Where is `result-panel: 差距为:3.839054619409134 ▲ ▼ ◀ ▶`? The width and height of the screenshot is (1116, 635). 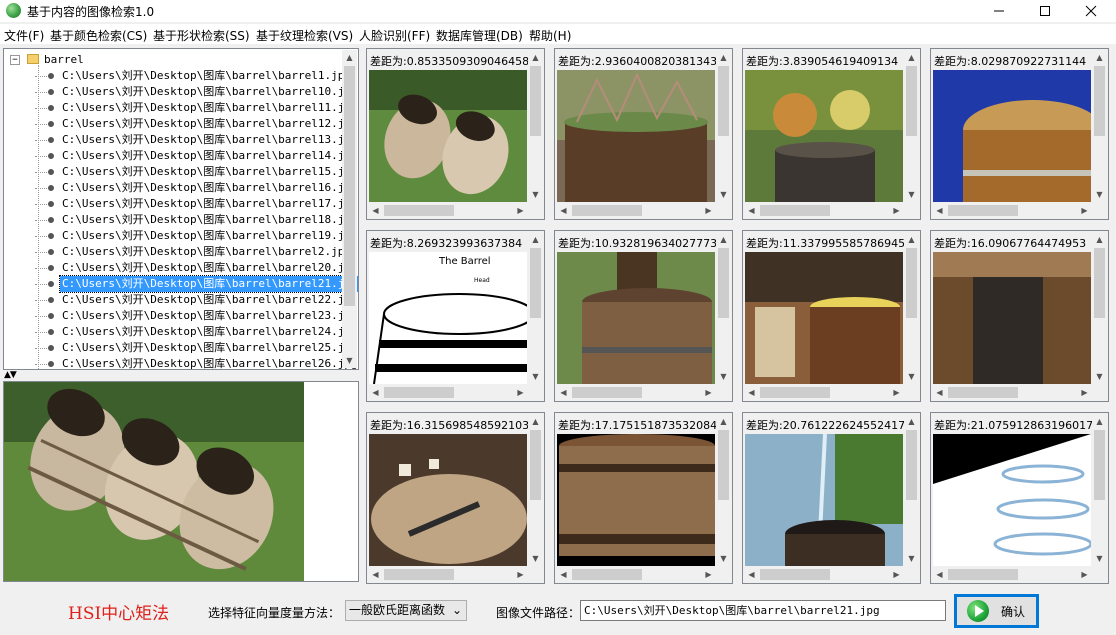 result-panel: 差距为:3.839054619409134 ▲ ▼ ◀ ▶ is located at coordinates (831, 134).